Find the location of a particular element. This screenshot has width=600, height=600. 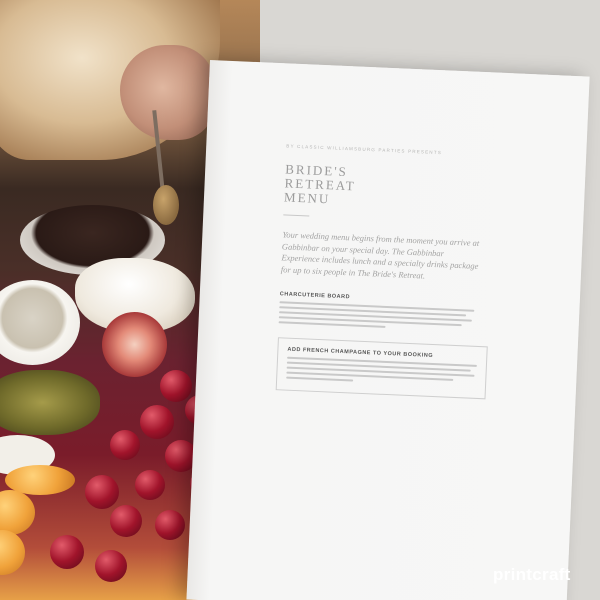

hand is located at coordinates (167, 92).